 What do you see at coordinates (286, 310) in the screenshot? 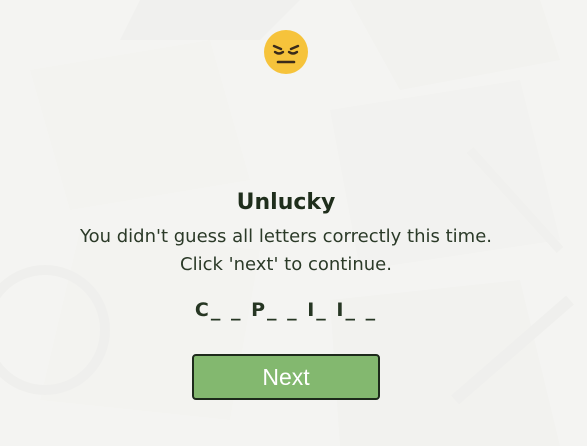
I see `word-hint: C_ _ P_ _ I_ I_ _` at bounding box center [286, 310].